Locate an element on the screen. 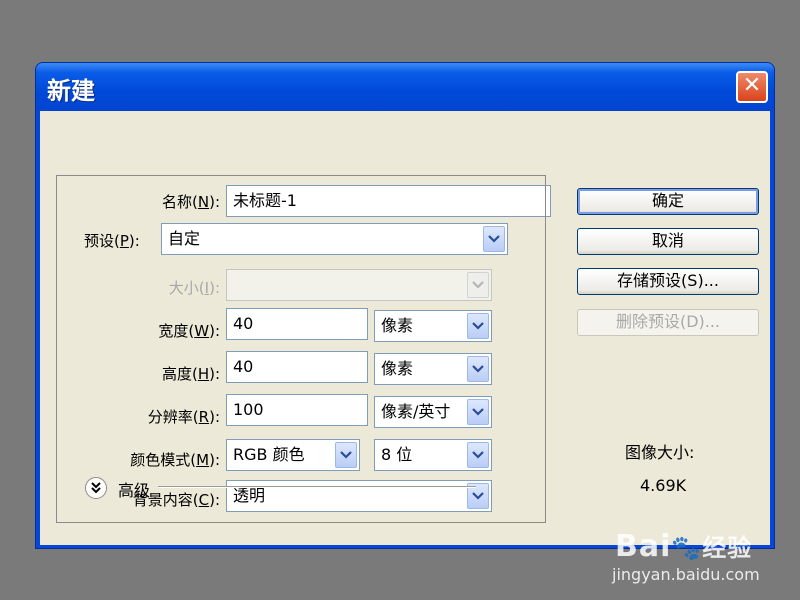  color-mode-select: RGB 颜色 is located at coordinates (293, 455).